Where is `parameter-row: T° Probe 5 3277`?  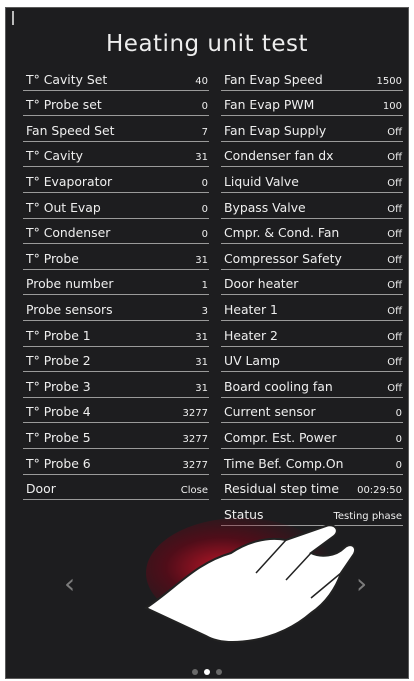
parameter-row: T° Probe 5 3277 is located at coordinates (116, 436).